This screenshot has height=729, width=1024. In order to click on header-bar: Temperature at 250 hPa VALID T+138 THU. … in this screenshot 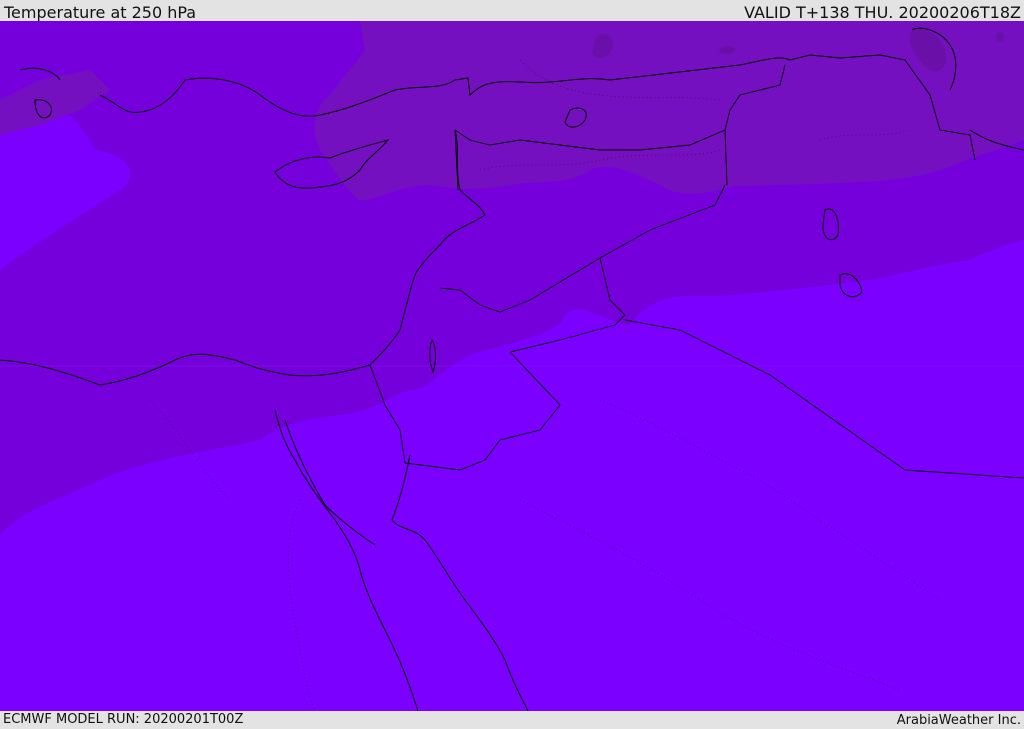, I will do `click(512, 11)`.